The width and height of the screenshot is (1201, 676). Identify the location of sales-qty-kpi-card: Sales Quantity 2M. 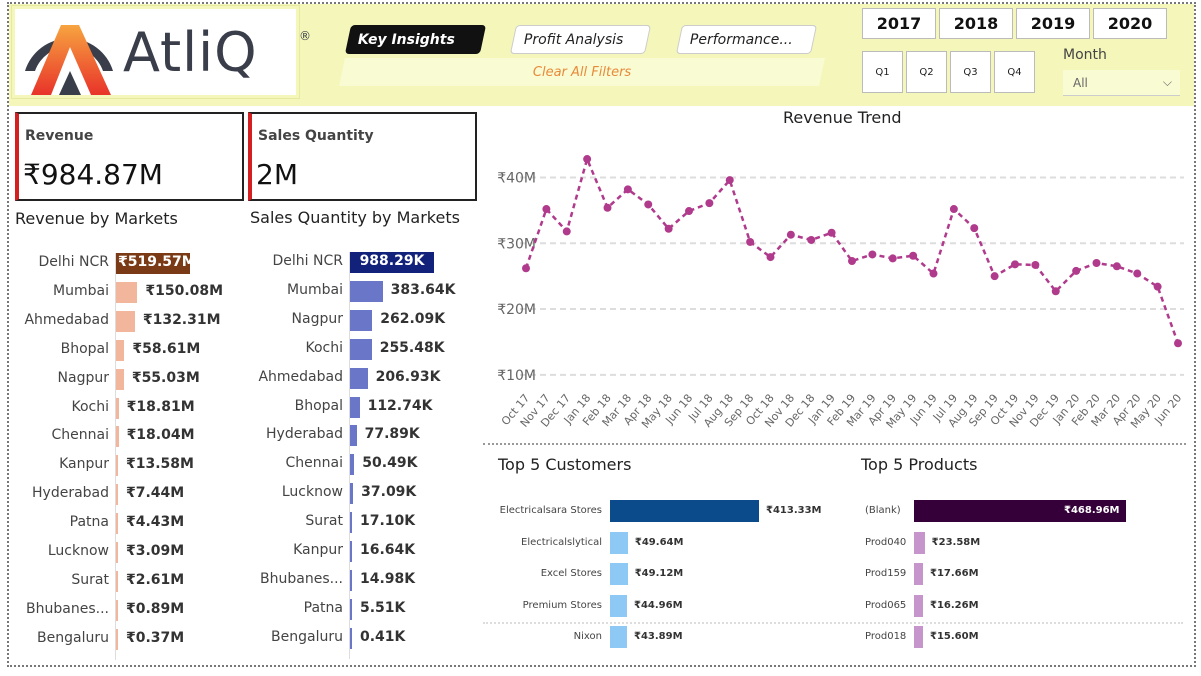
(362, 156).